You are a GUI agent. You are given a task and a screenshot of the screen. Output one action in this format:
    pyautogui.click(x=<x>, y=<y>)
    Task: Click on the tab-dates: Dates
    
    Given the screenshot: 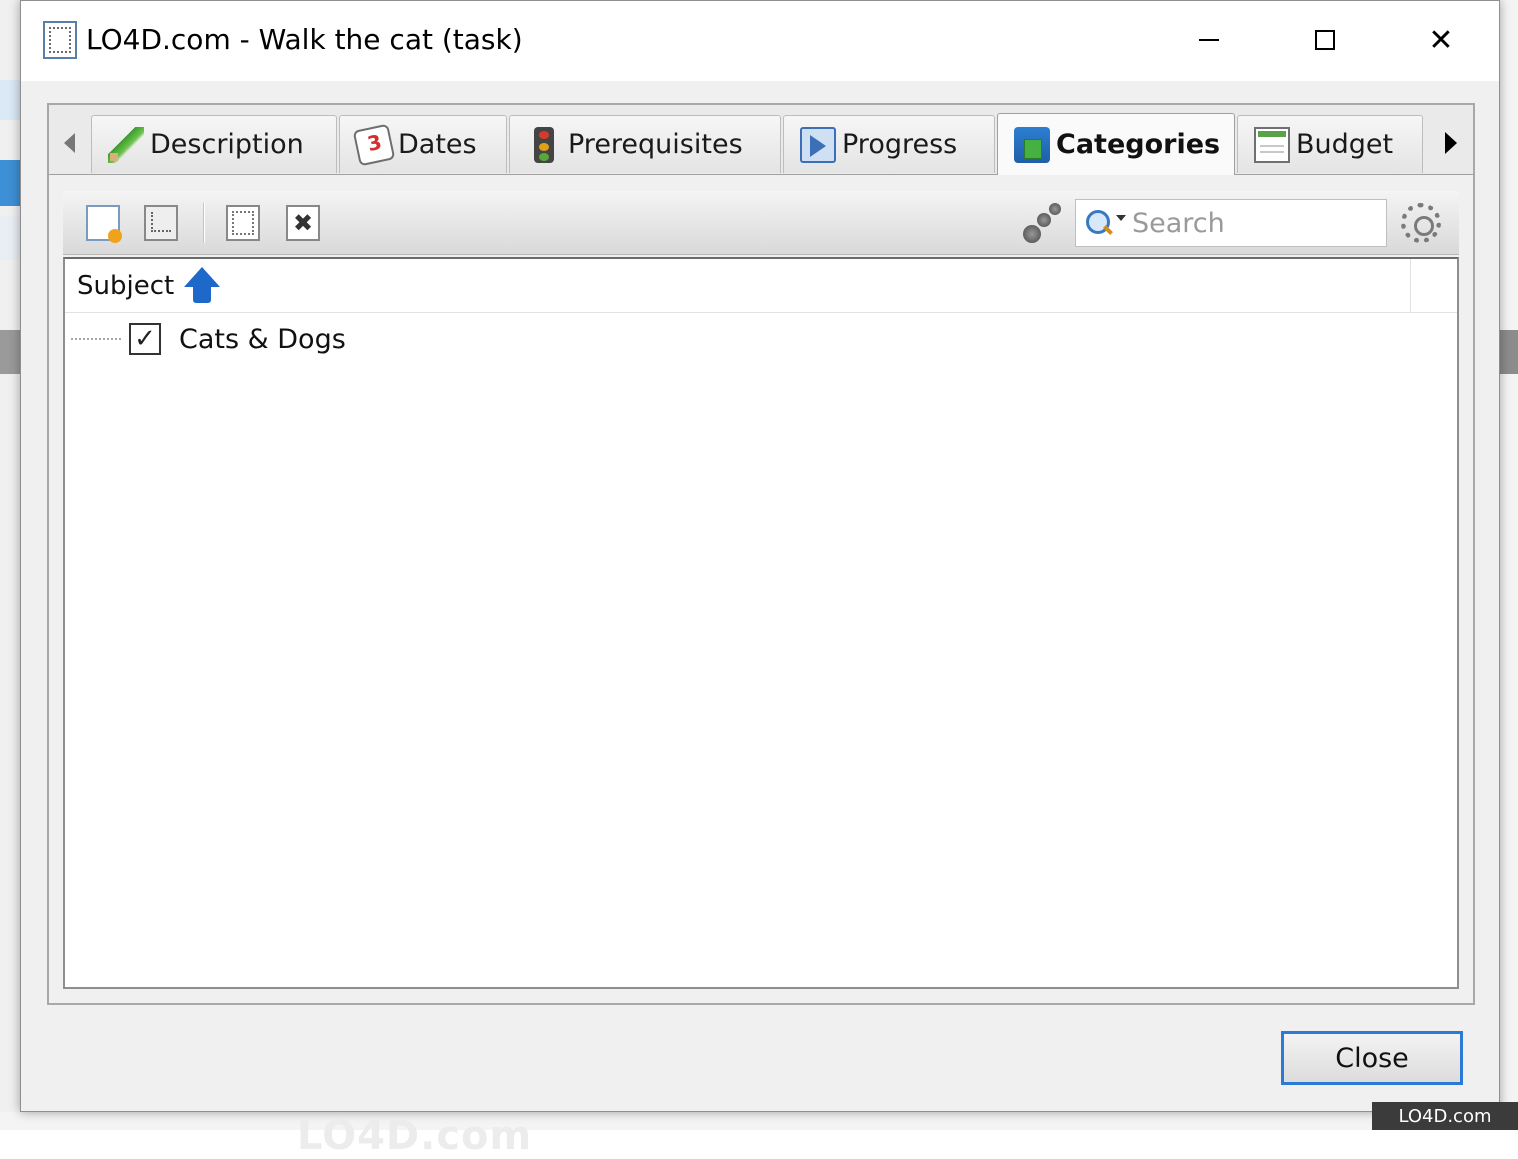 What is the action you would take?
    pyautogui.click(x=423, y=144)
    